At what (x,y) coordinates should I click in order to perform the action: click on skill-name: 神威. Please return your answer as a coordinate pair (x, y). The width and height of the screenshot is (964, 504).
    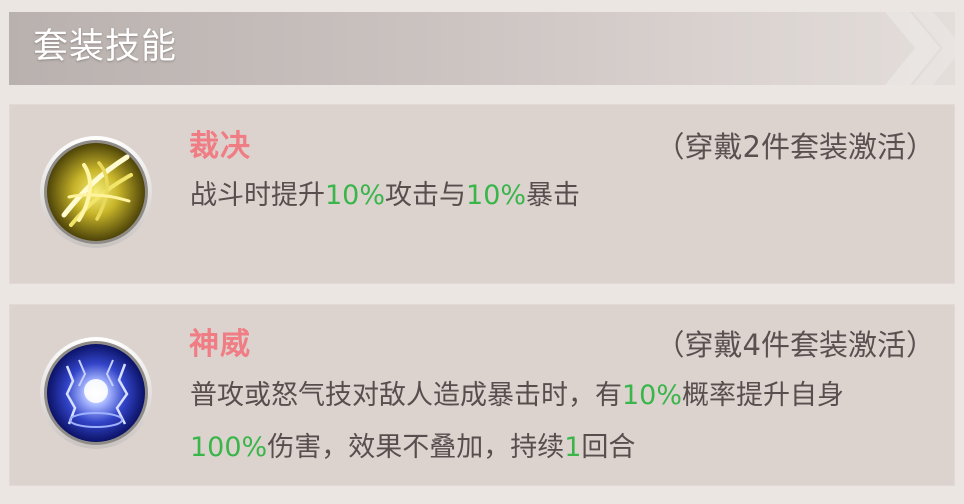
    Looking at the image, I should click on (220, 344).